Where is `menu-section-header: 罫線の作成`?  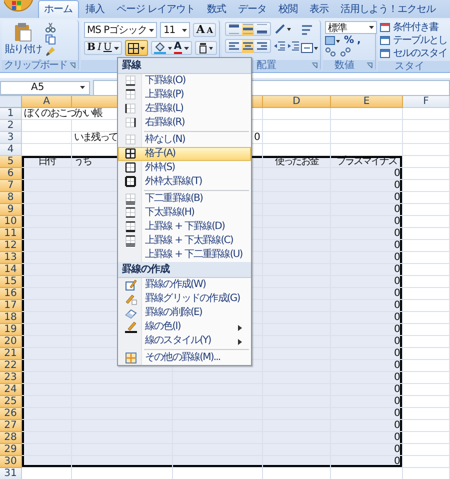 menu-section-header: 罫線の作成 is located at coordinates (184, 270).